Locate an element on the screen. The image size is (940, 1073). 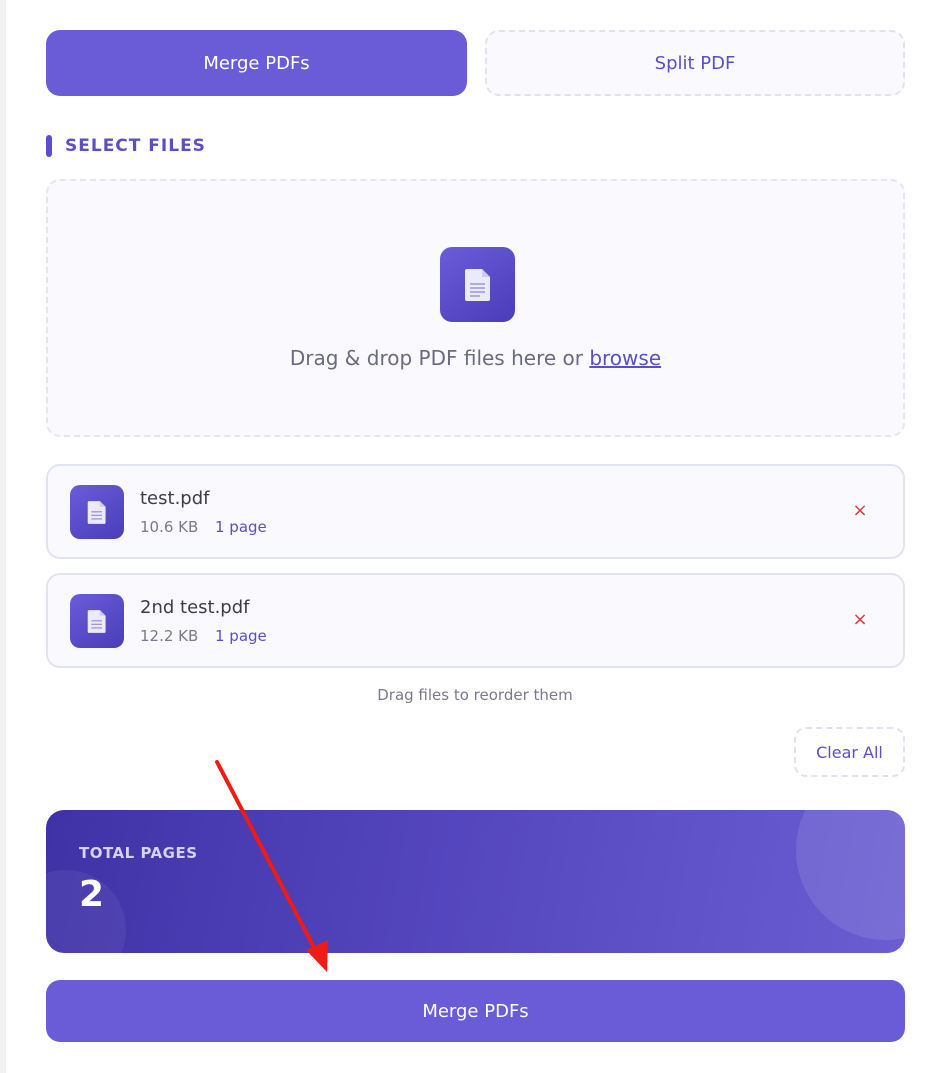
total-pages-value: 2 is located at coordinates (92, 894).